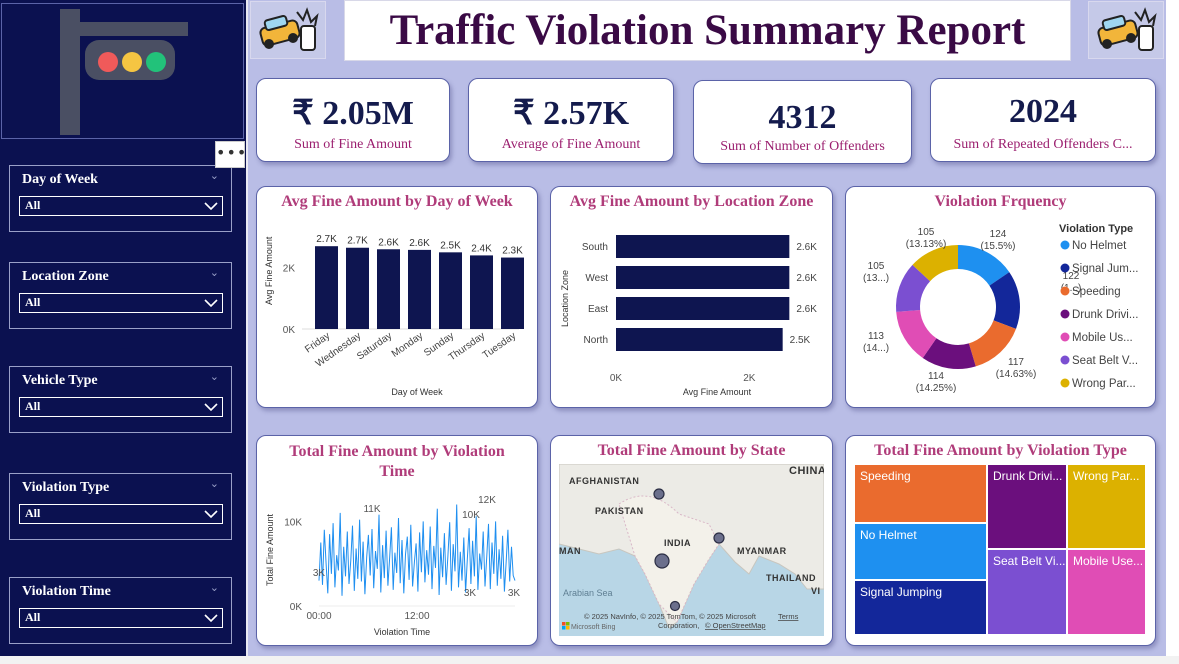 The width and height of the screenshot is (1179, 664). I want to click on bing-logo-icon, so click(568, 628).